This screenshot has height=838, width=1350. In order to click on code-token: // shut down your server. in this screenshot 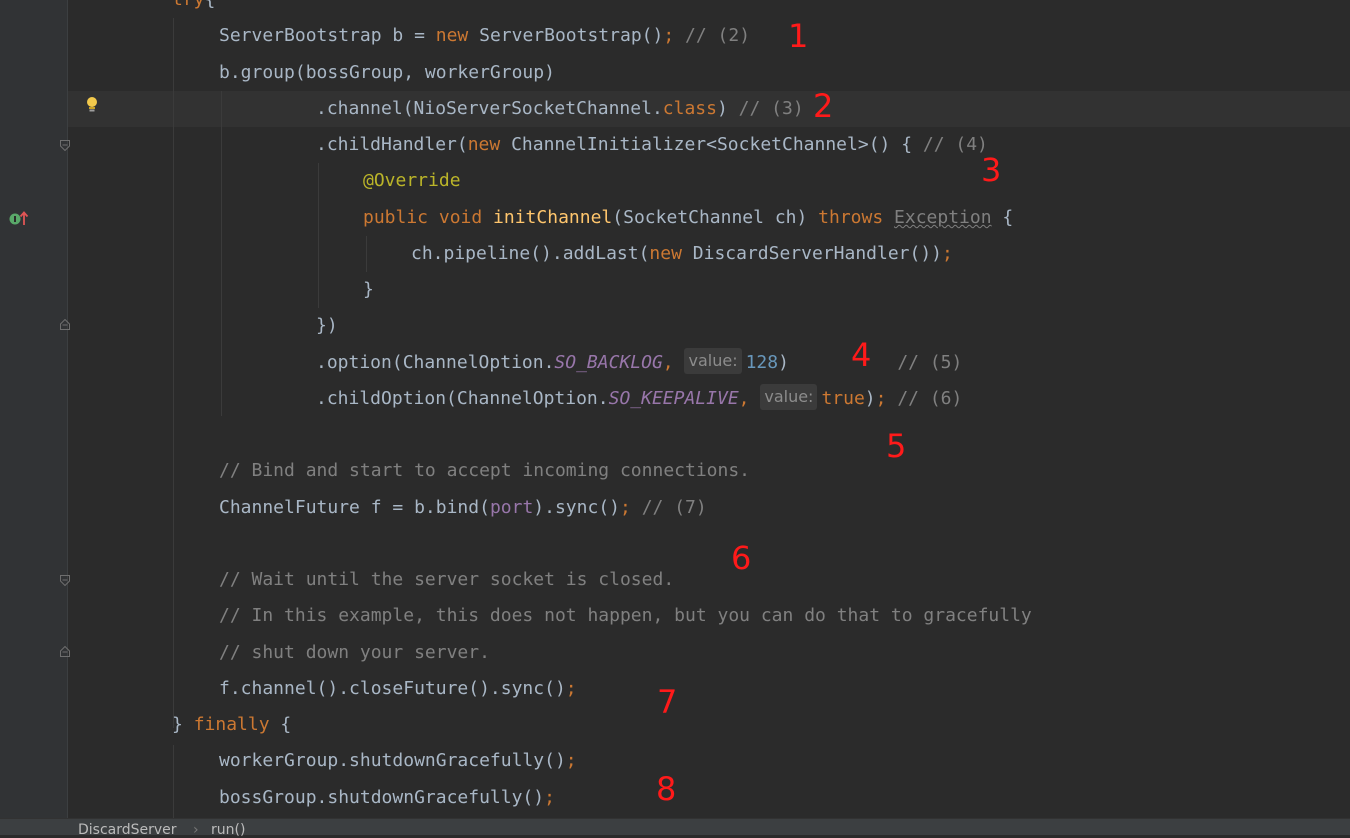, I will do `click(354, 652)`.